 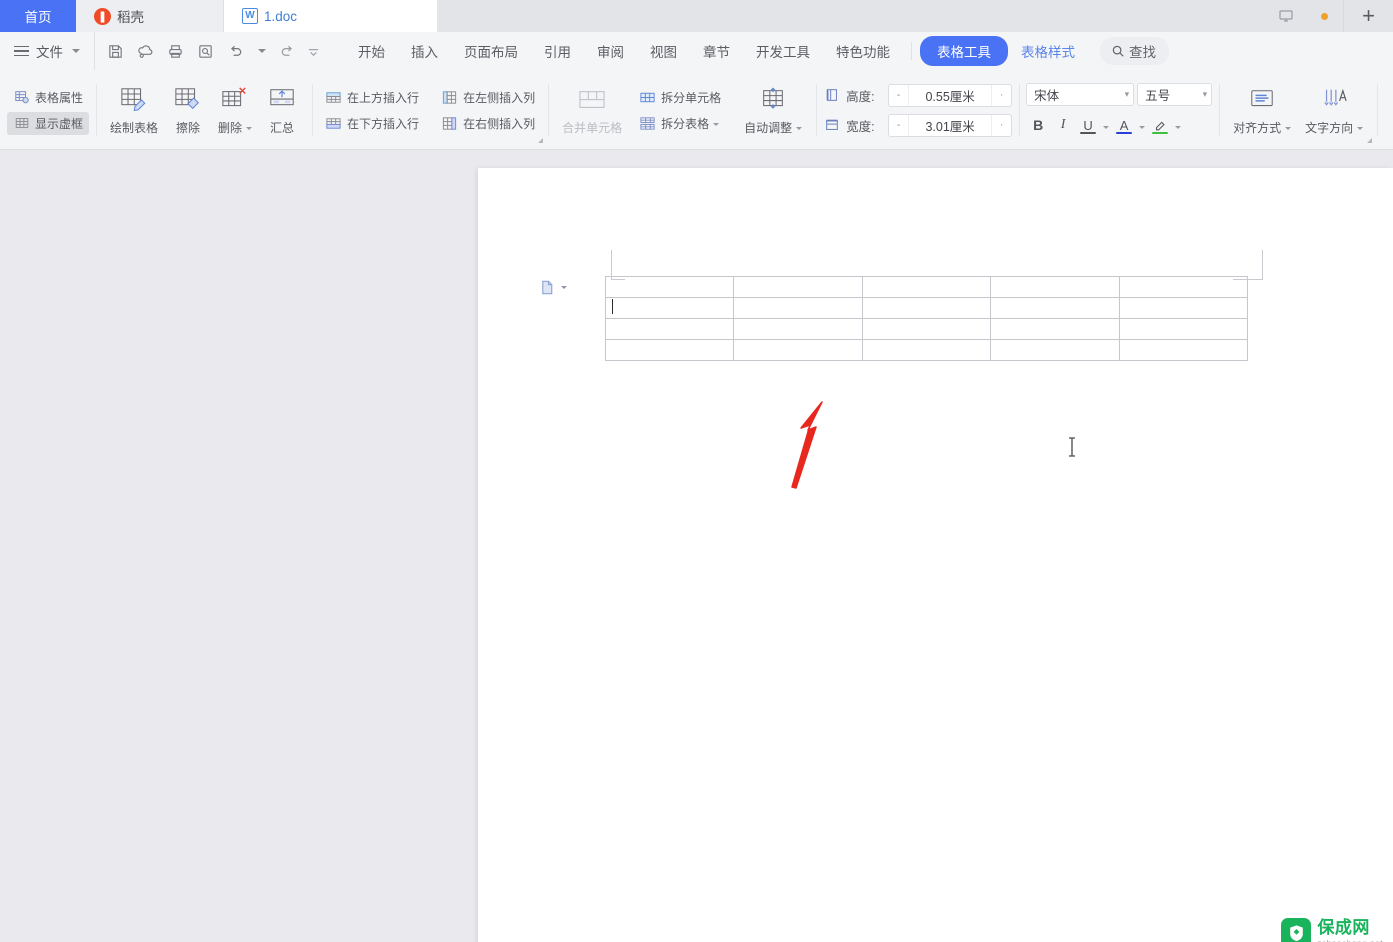 What do you see at coordinates (610, 51) in the screenshot?
I see `ribbon-tab-review: 审阅` at bounding box center [610, 51].